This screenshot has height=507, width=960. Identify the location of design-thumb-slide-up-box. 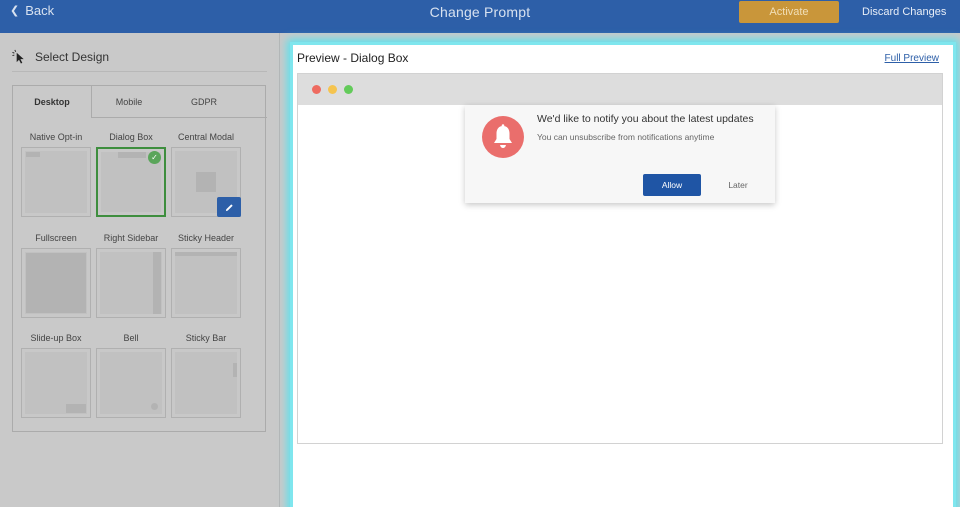
(56, 383).